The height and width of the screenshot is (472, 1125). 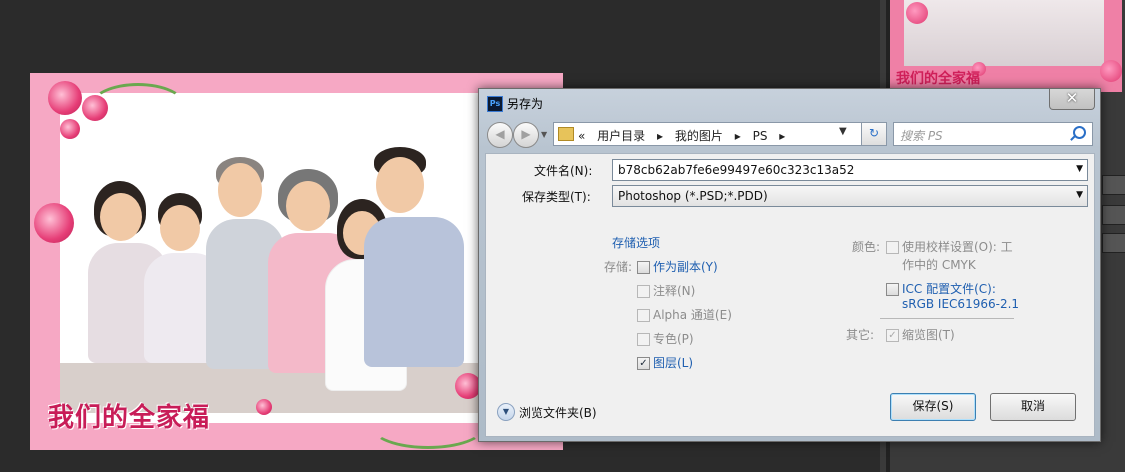 I want to click on filename-label: 文件名(N):, so click(x=563, y=171).